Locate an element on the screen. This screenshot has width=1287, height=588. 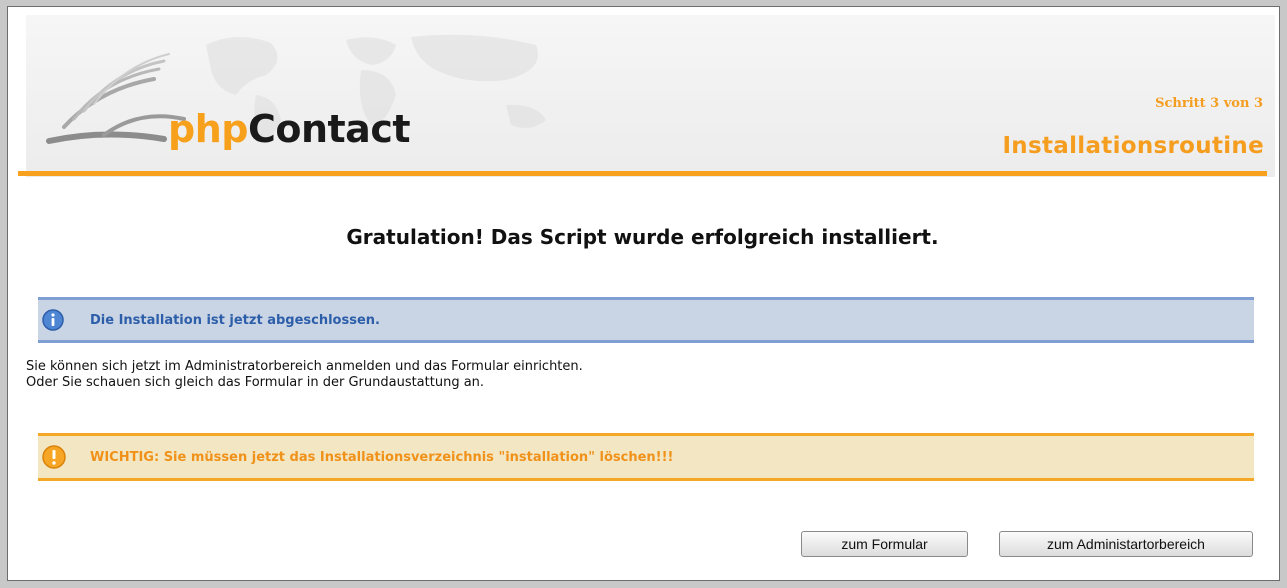
info-icon is located at coordinates (53, 320).